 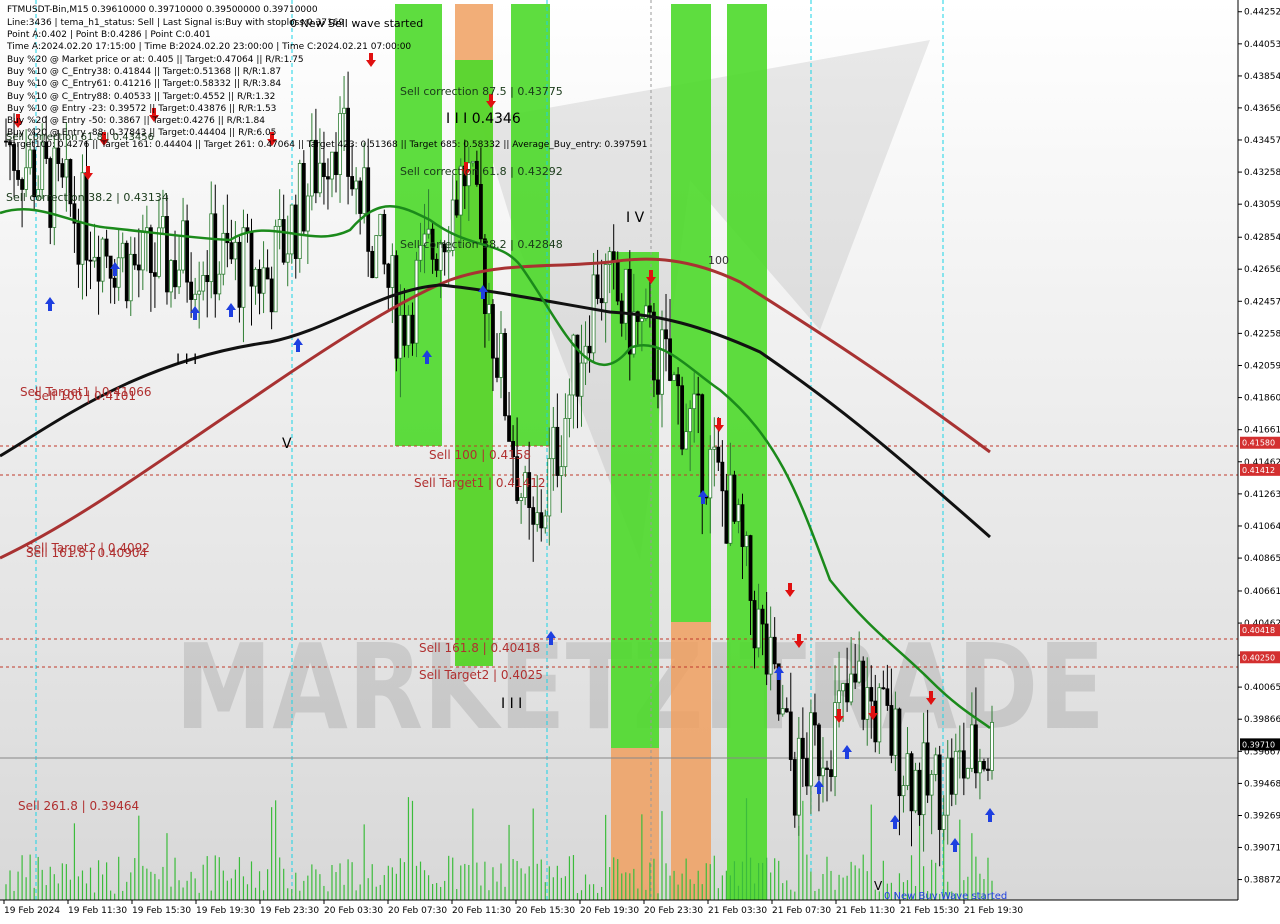 I want to click on price-tick-label: 0.42059, so click(x=1262, y=366).